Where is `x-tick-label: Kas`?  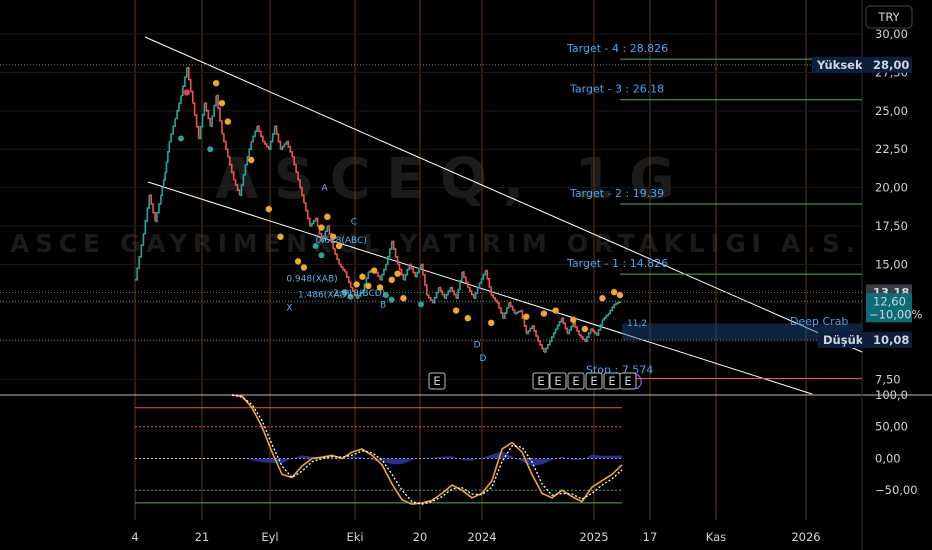 x-tick-label: Kas is located at coordinates (716, 537).